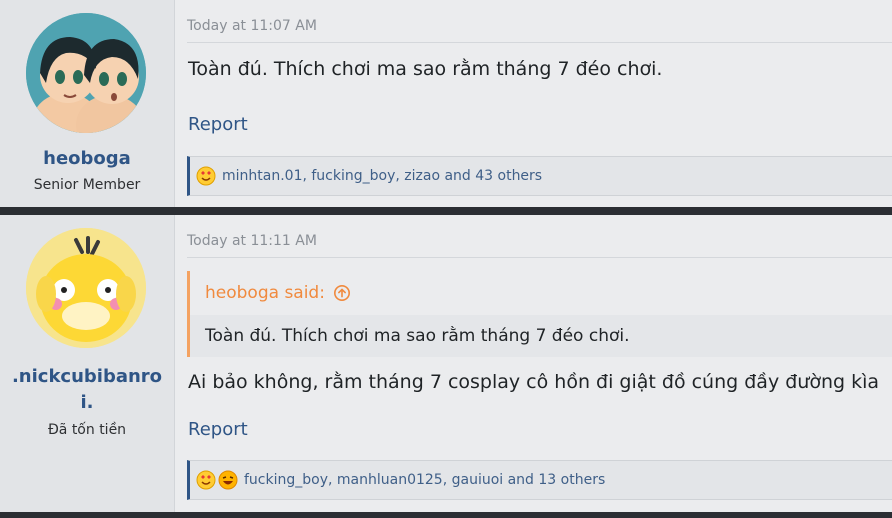 The width and height of the screenshot is (892, 518). Describe the element at coordinates (87, 159) in the screenshot. I see `username: heoboga` at that location.